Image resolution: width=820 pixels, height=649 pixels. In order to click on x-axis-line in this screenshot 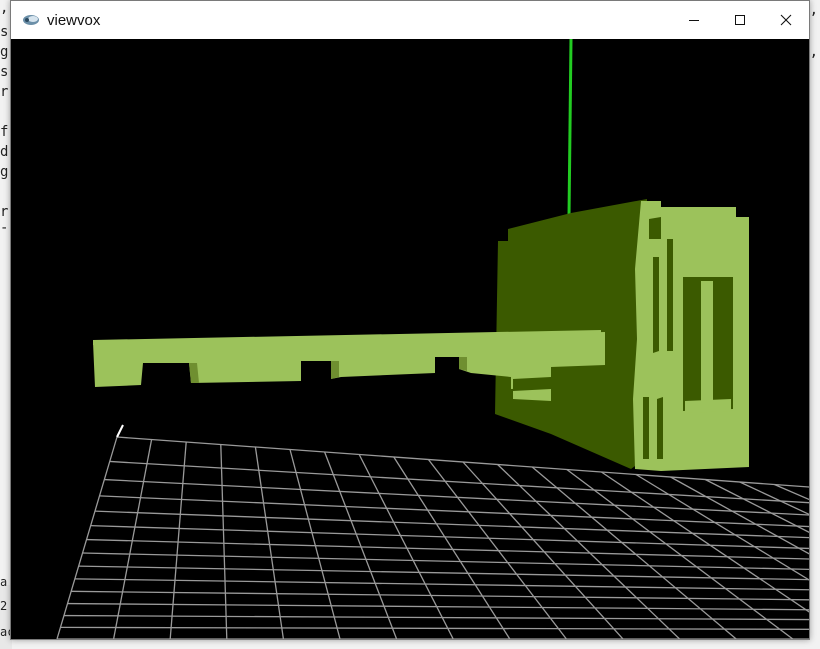, I will do `click(120, 431)`.